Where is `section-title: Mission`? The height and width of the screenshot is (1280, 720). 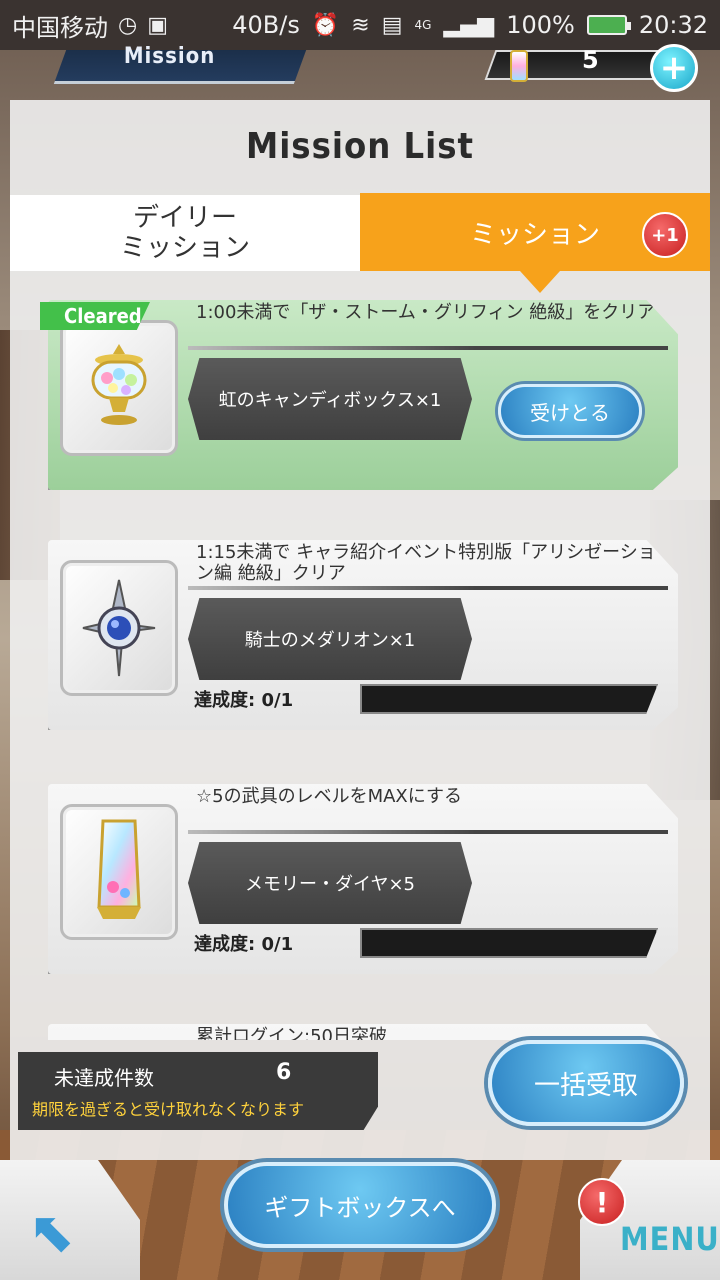 section-title: Mission is located at coordinates (169, 56).